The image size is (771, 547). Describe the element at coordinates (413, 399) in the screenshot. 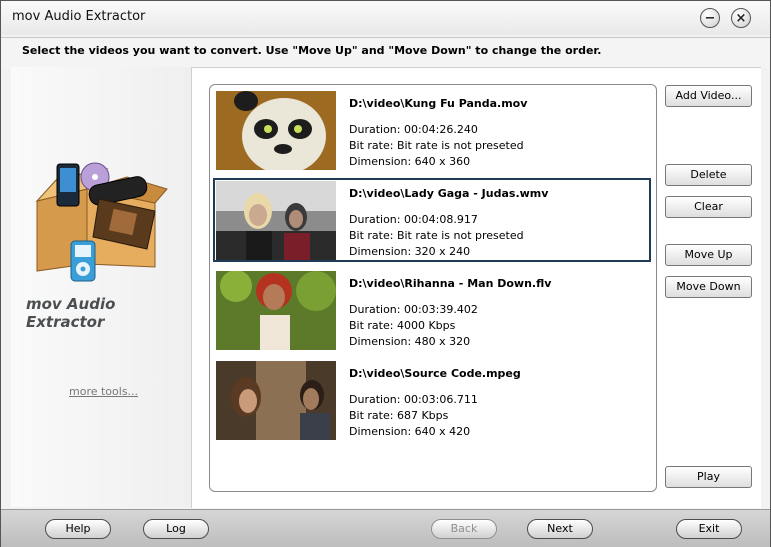

I see `video-duration: Duration: 00:03:06.711` at that location.